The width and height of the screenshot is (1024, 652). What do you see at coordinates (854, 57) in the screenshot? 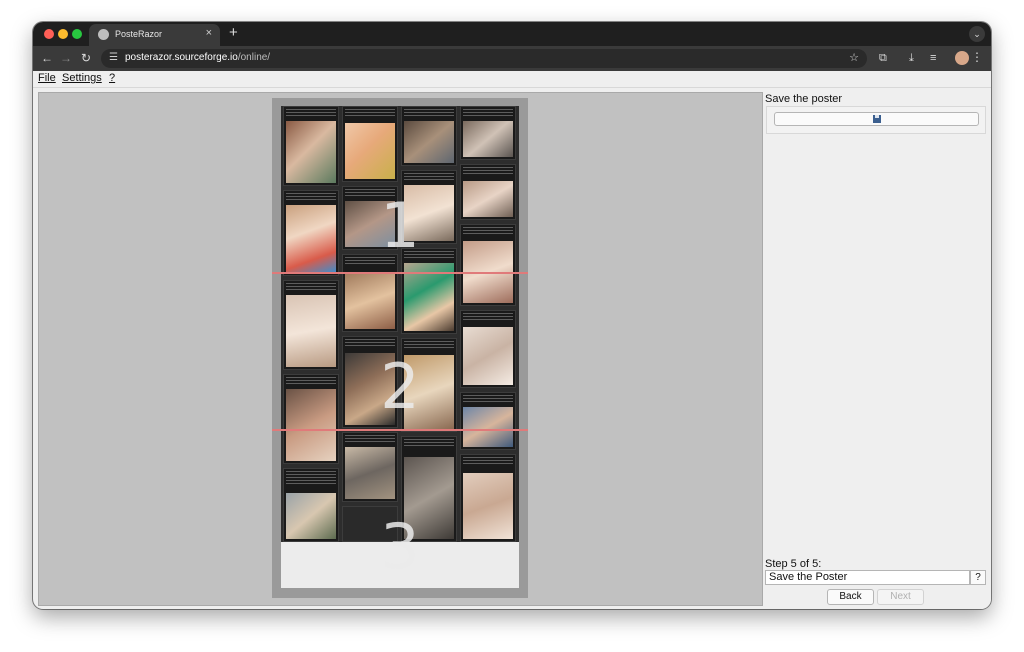
I see `star-icon: ☆` at bounding box center [854, 57].